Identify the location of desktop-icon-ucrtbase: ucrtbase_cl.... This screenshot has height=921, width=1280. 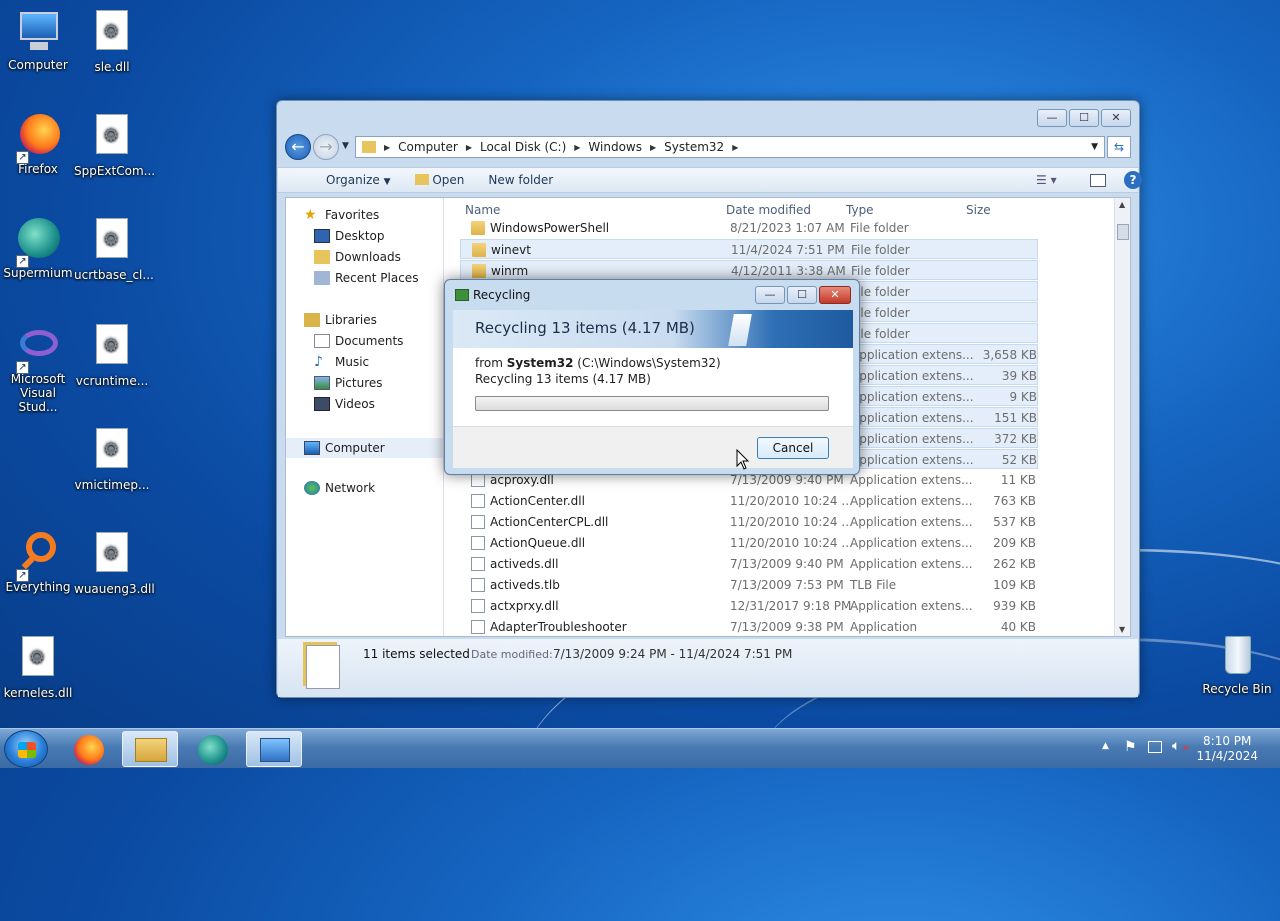
(114, 249).